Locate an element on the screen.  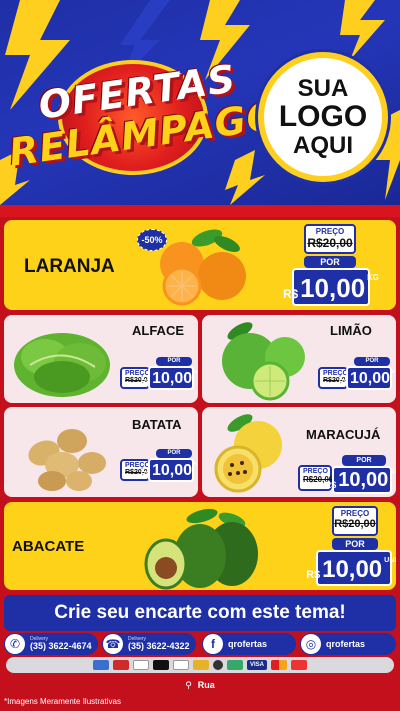
product-card-limao: LIMÃO PREÇO R$20,00 POR R$ 10,00 KG is located at coordinates (299, 359).